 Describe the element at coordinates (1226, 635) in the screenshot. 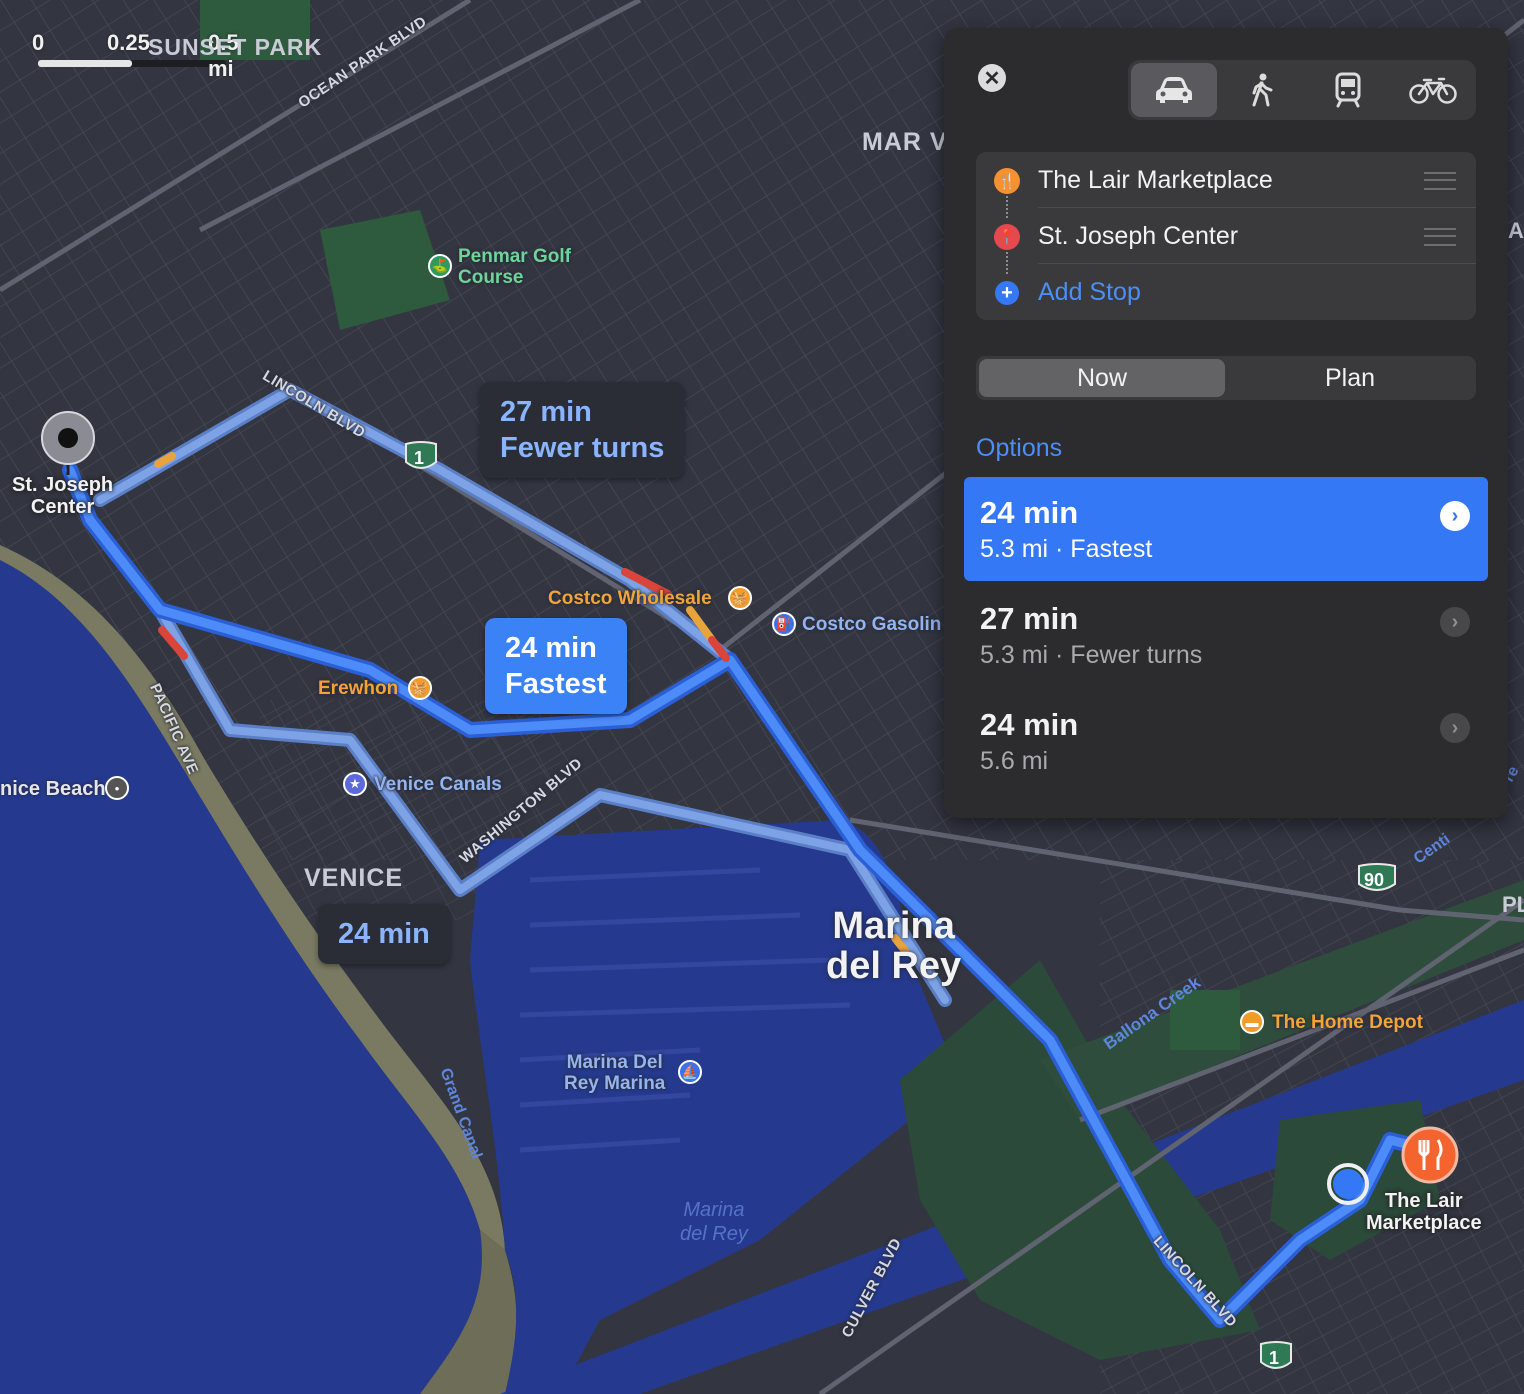

I see `route-option-2: 27 min 5.3 mi · Fewer turns ›` at that location.